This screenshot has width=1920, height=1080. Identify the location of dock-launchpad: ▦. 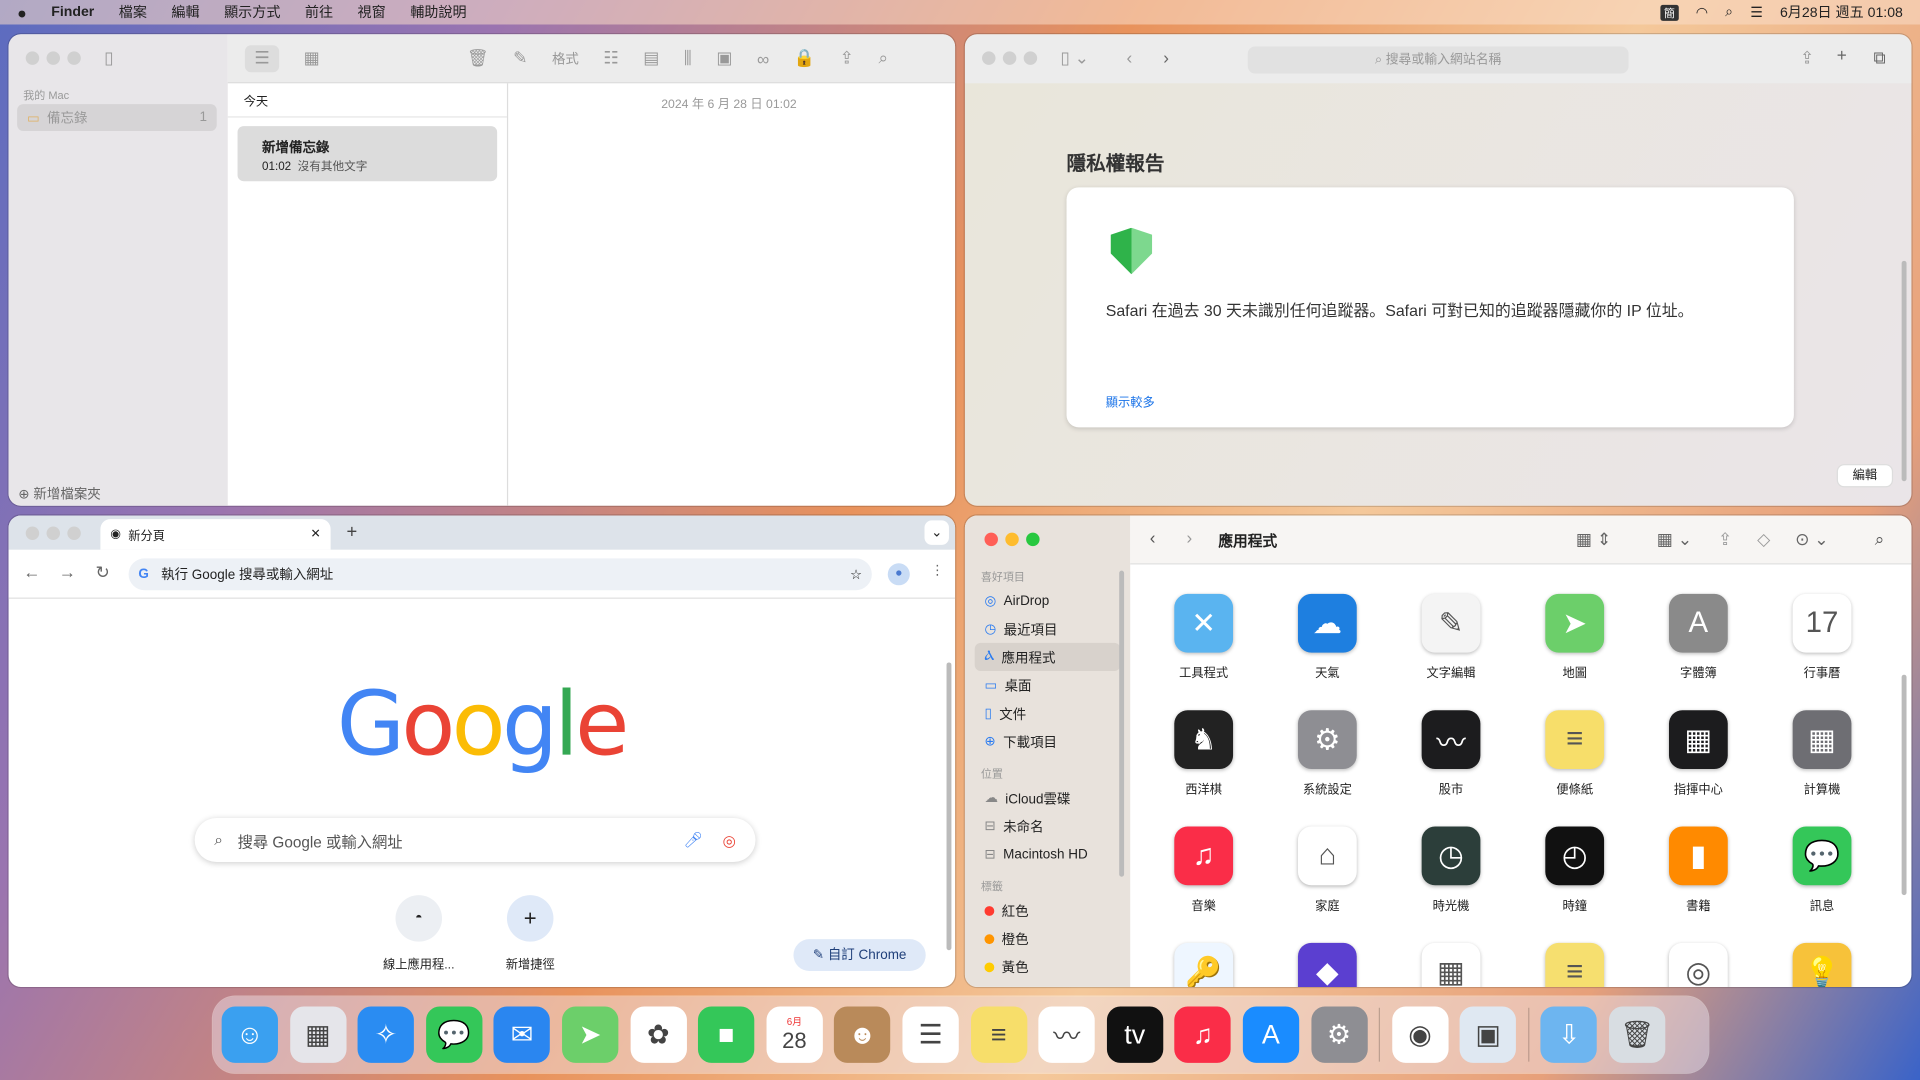
(318, 1034).